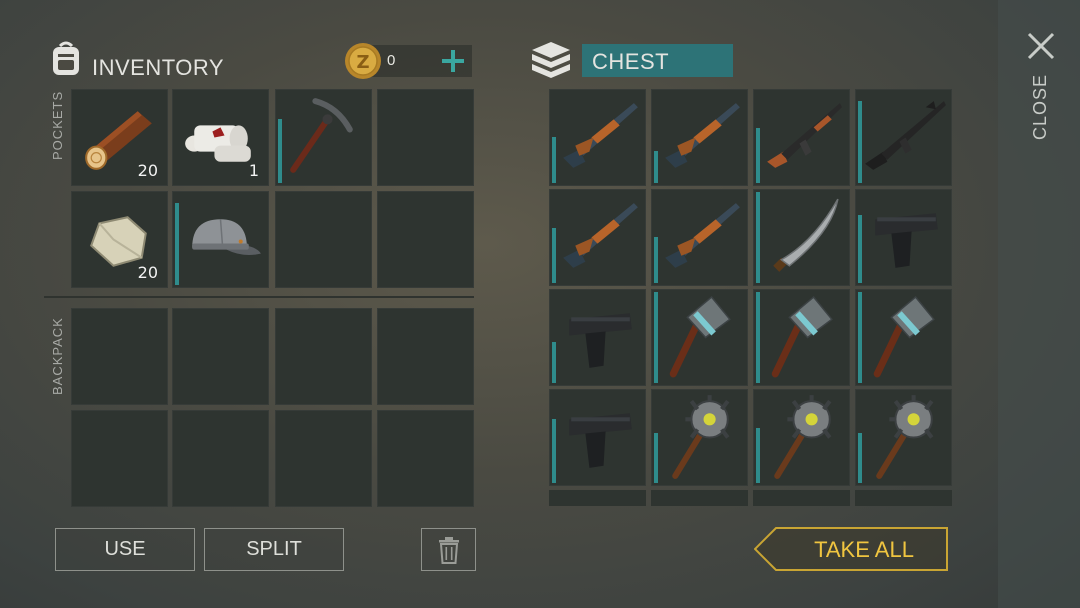 The width and height of the screenshot is (1080, 608). I want to click on plus-icon, so click(453, 61).